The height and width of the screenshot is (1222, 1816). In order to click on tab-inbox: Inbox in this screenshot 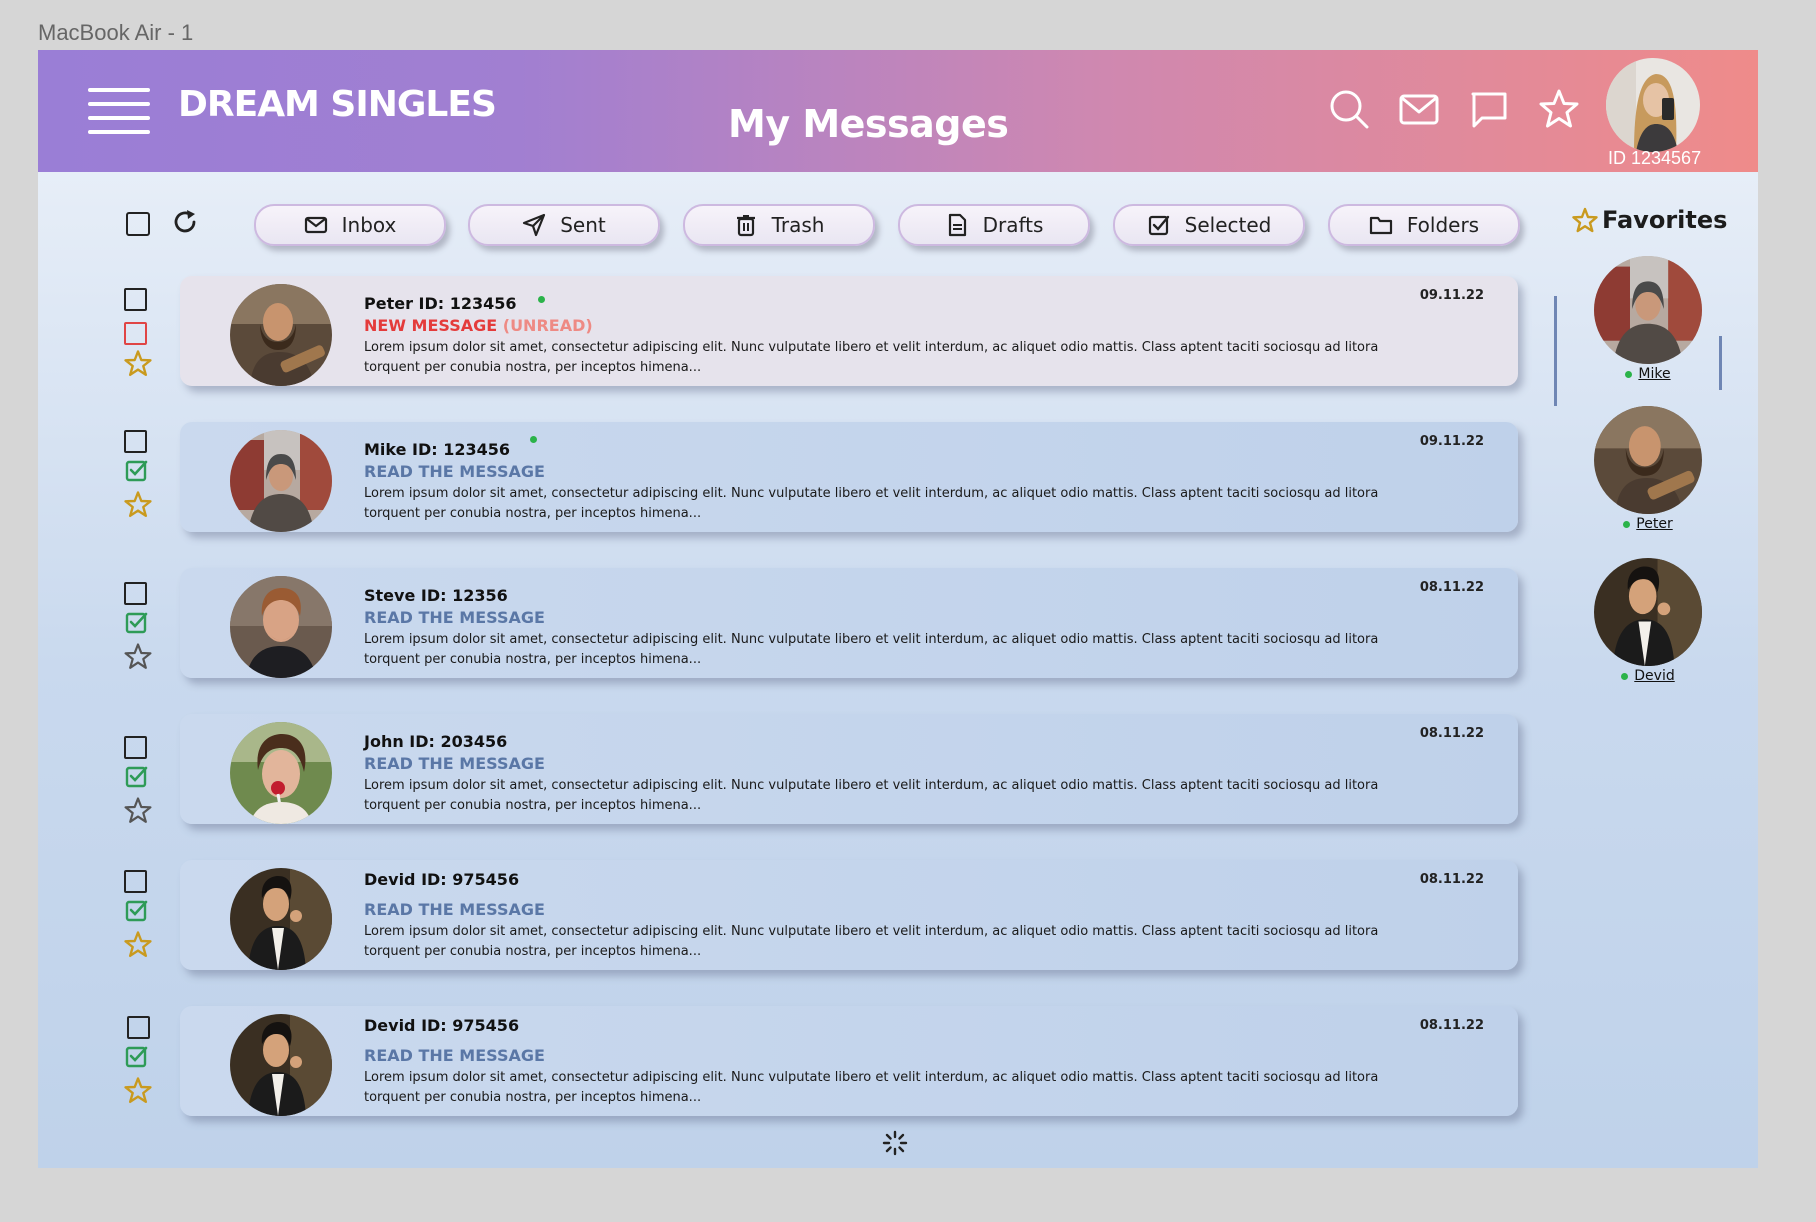, I will do `click(350, 225)`.